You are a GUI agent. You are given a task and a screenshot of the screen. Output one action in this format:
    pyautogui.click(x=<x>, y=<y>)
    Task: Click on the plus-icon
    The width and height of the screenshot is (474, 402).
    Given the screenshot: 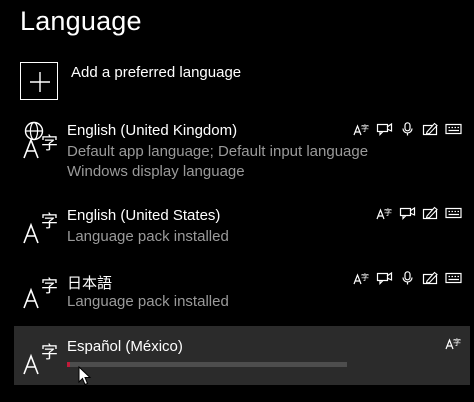 What is the action you would take?
    pyautogui.click(x=39, y=81)
    